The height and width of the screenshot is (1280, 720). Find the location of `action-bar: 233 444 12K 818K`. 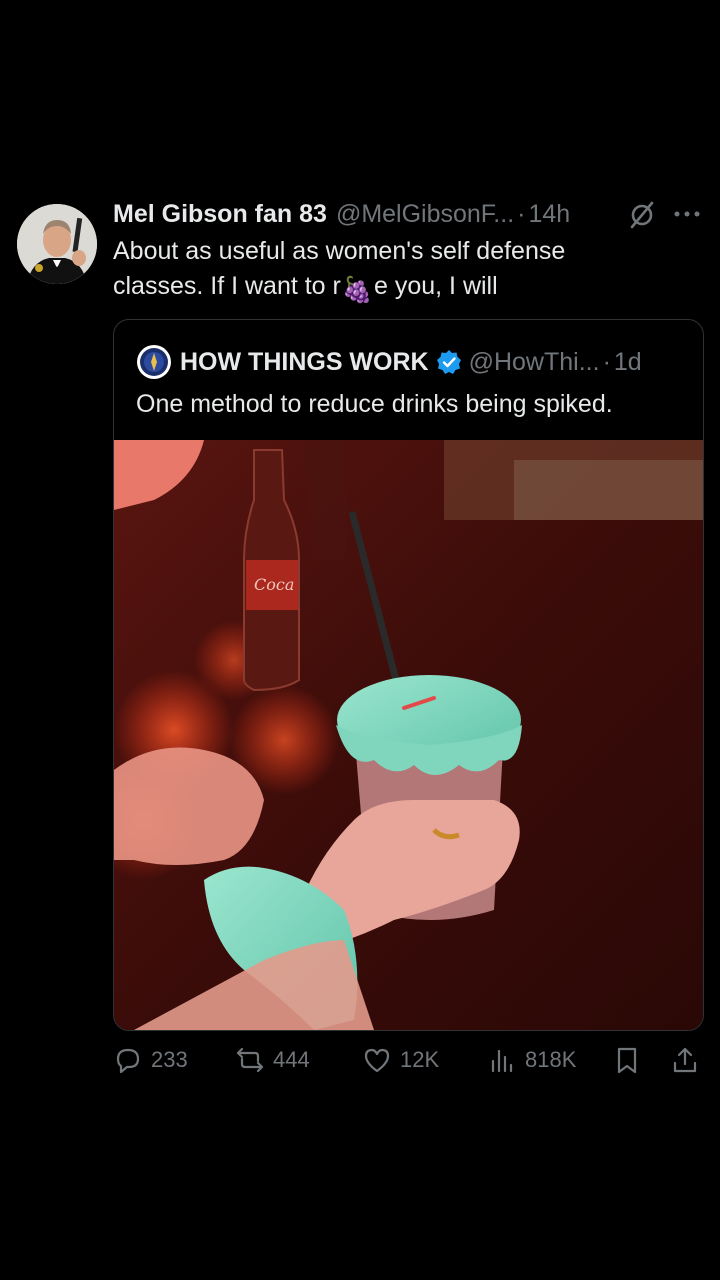

action-bar: 233 444 12K 818K is located at coordinates (408, 1060).